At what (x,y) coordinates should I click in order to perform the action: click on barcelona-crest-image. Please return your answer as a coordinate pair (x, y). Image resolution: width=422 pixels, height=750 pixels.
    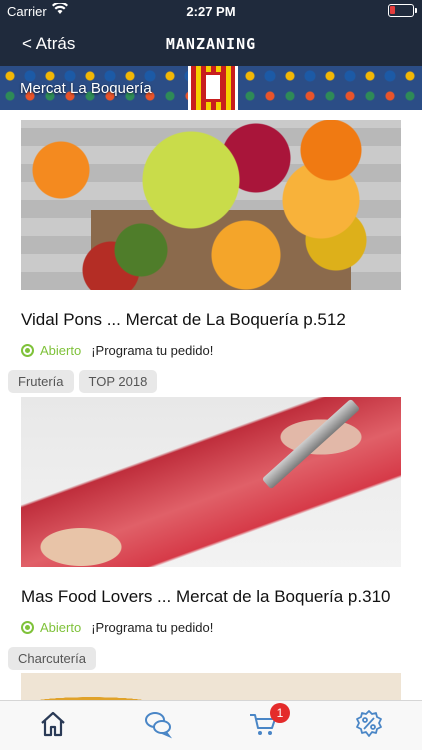
    Looking at the image, I should click on (213, 88).